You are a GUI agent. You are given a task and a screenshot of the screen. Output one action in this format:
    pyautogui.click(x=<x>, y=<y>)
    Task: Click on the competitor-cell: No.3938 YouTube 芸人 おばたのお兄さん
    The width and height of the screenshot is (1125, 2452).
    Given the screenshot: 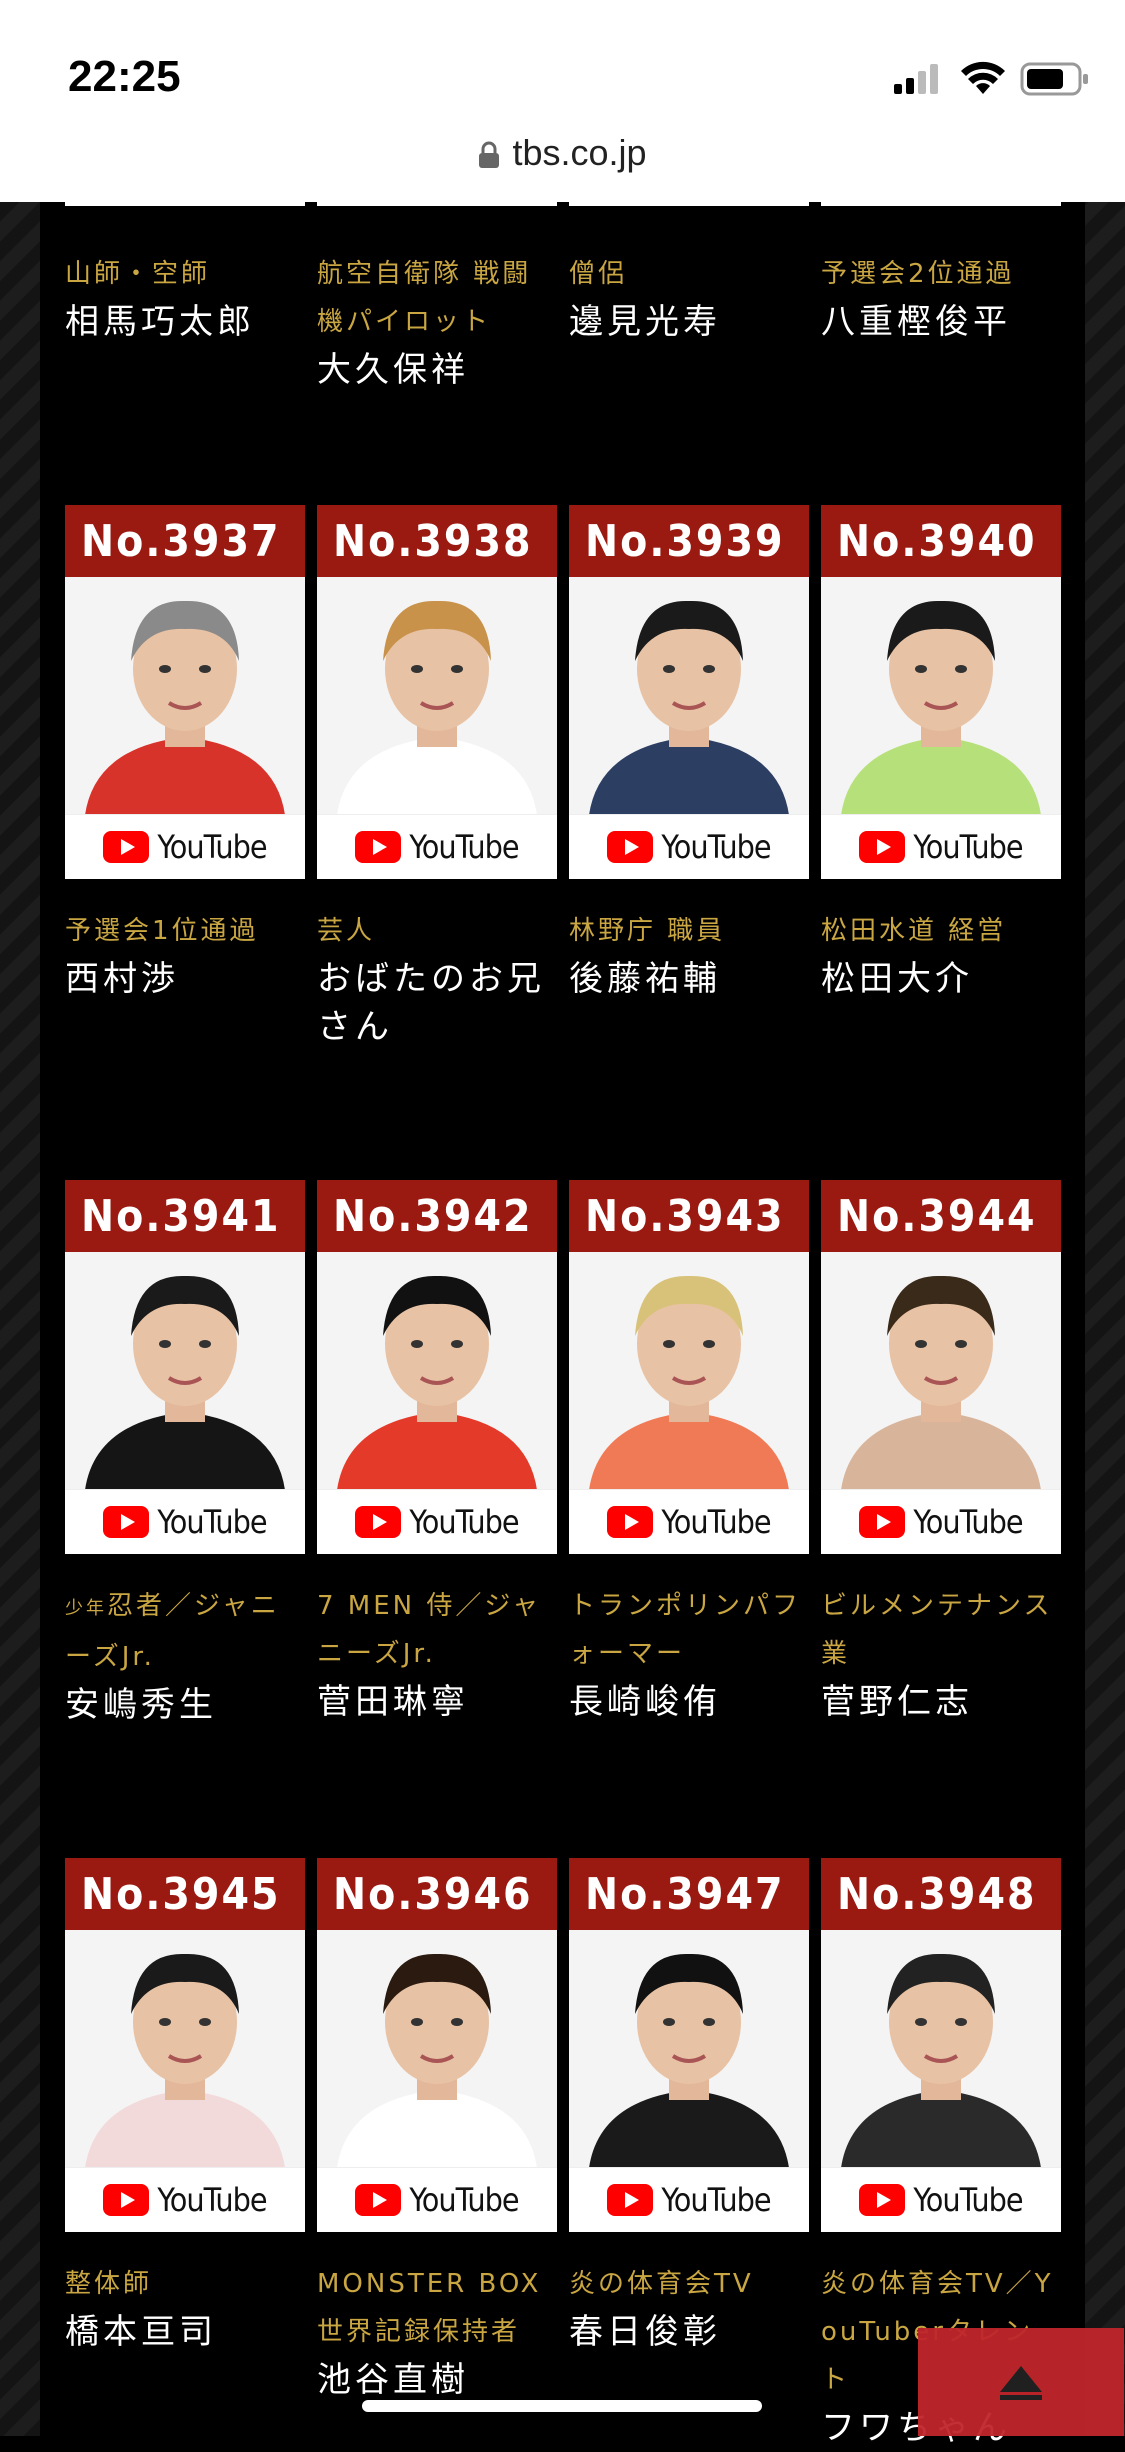 What is the action you would take?
    pyautogui.click(x=437, y=778)
    